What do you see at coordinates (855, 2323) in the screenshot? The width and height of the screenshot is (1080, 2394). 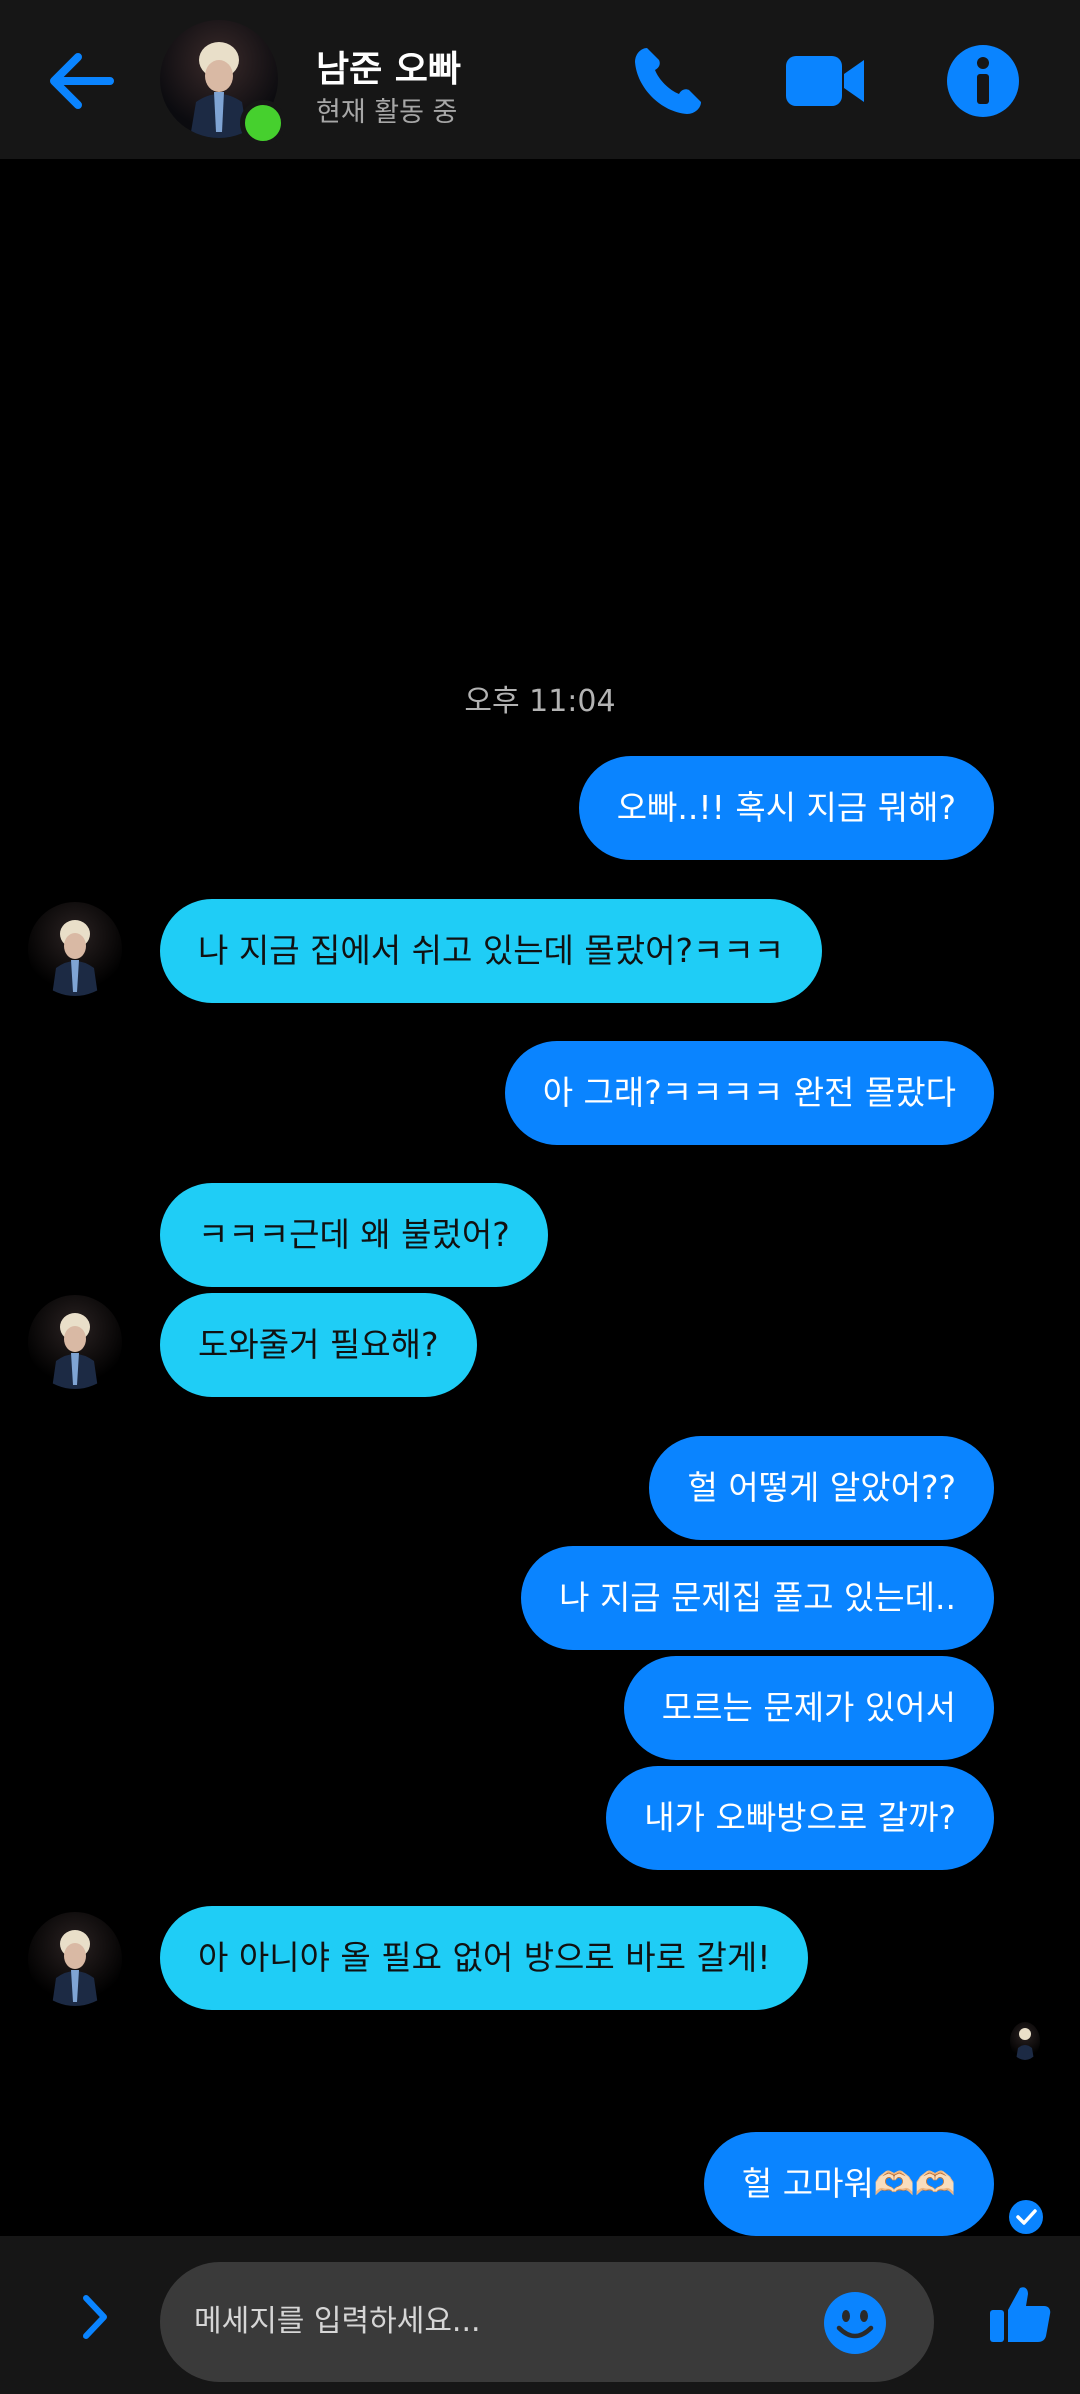 I see `smiley-icon` at bounding box center [855, 2323].